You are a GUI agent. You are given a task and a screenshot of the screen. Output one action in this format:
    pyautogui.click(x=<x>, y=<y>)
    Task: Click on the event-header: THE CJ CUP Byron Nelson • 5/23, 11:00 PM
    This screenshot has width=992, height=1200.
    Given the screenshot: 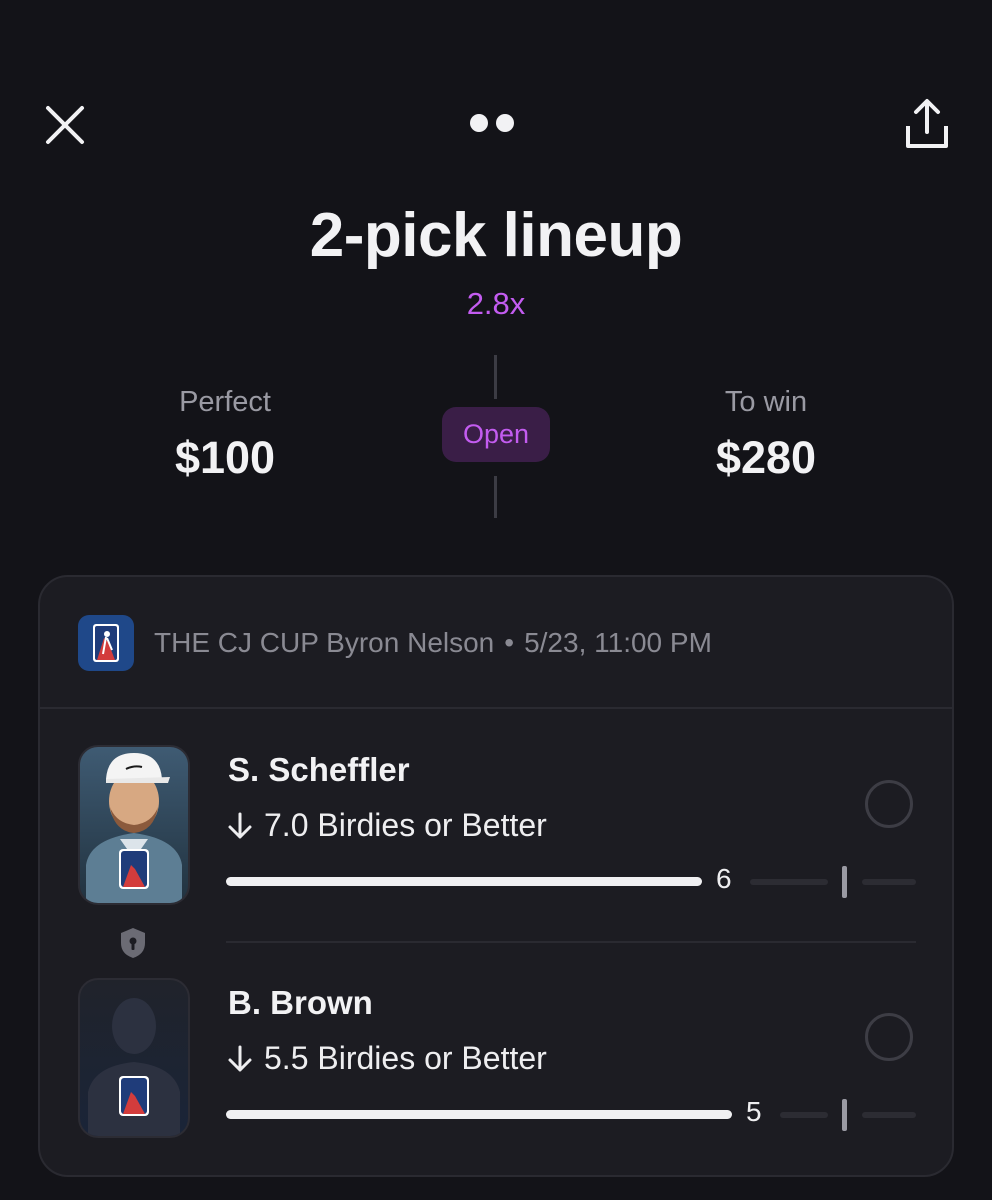 What is the action you would take?
    pyautogui.click(x=395, y=643)
    